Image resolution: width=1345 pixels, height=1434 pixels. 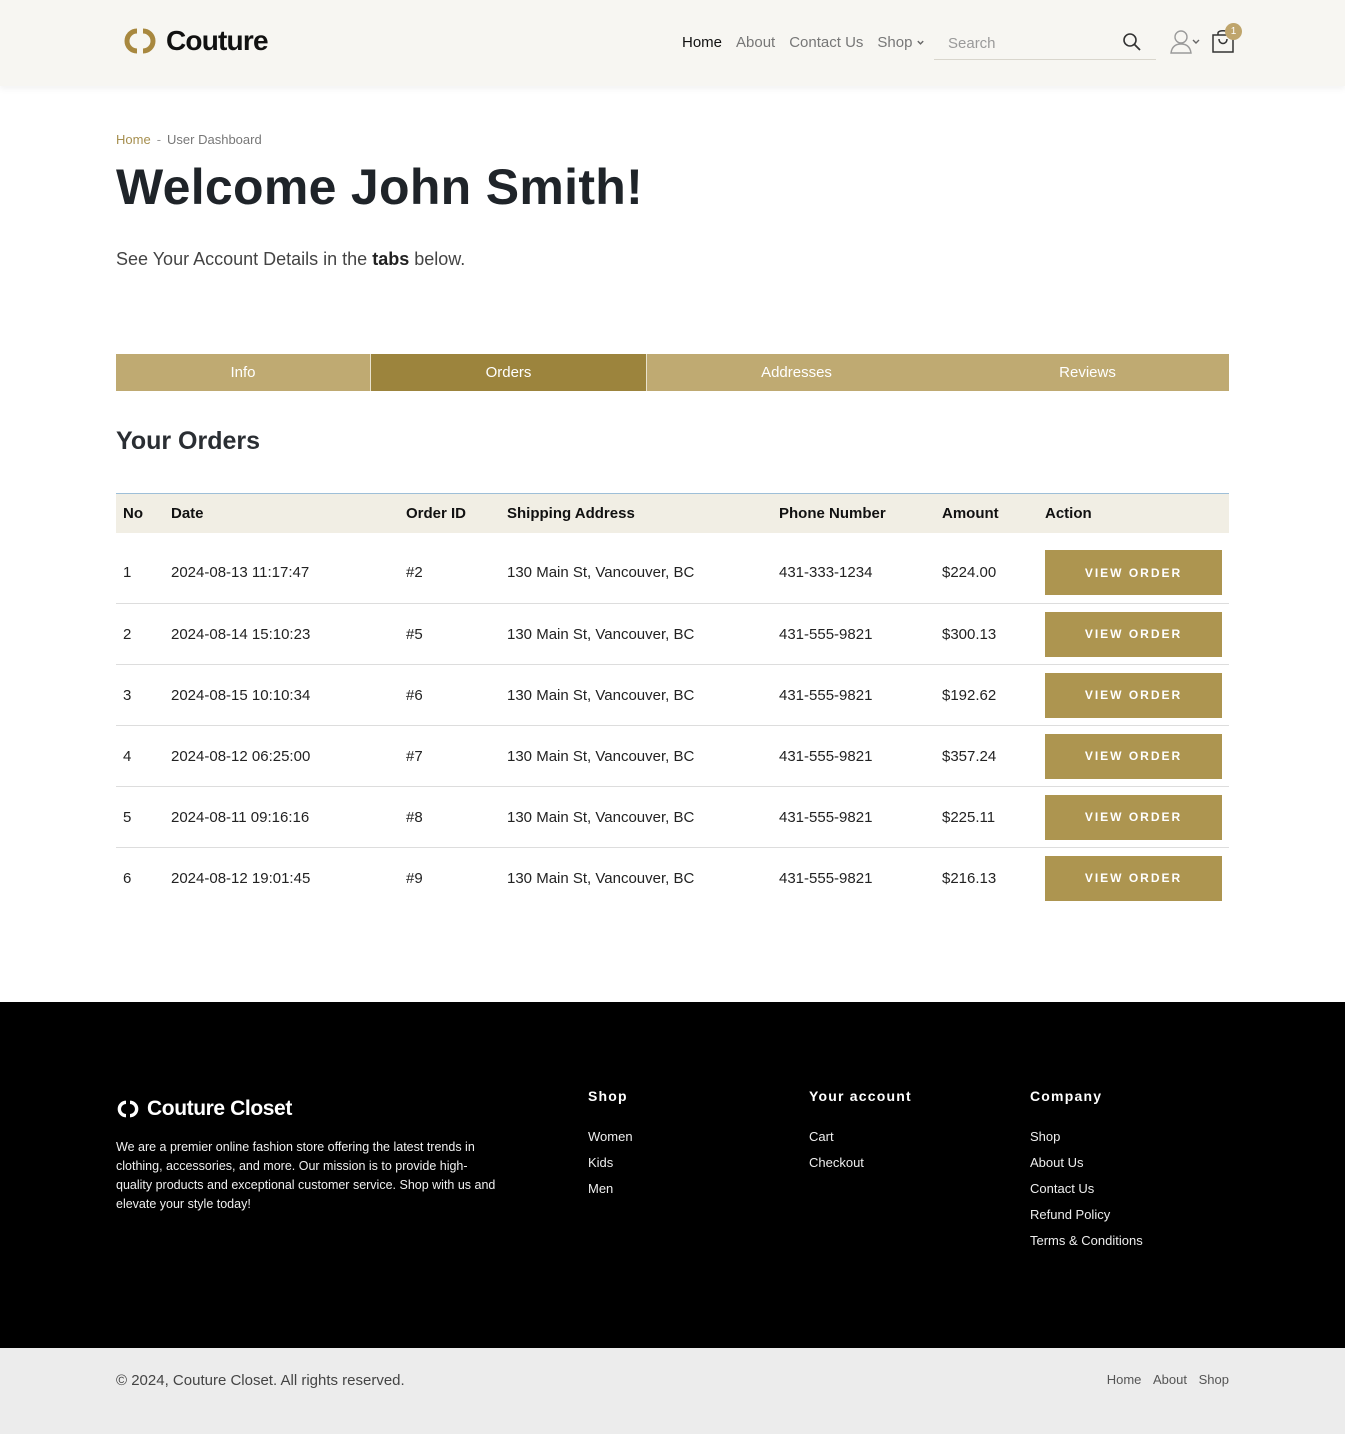 What do you see at coordinates (449, 817) in the screenshot?
I see `cell-order-id: #8` at bounding box center [449, 817].